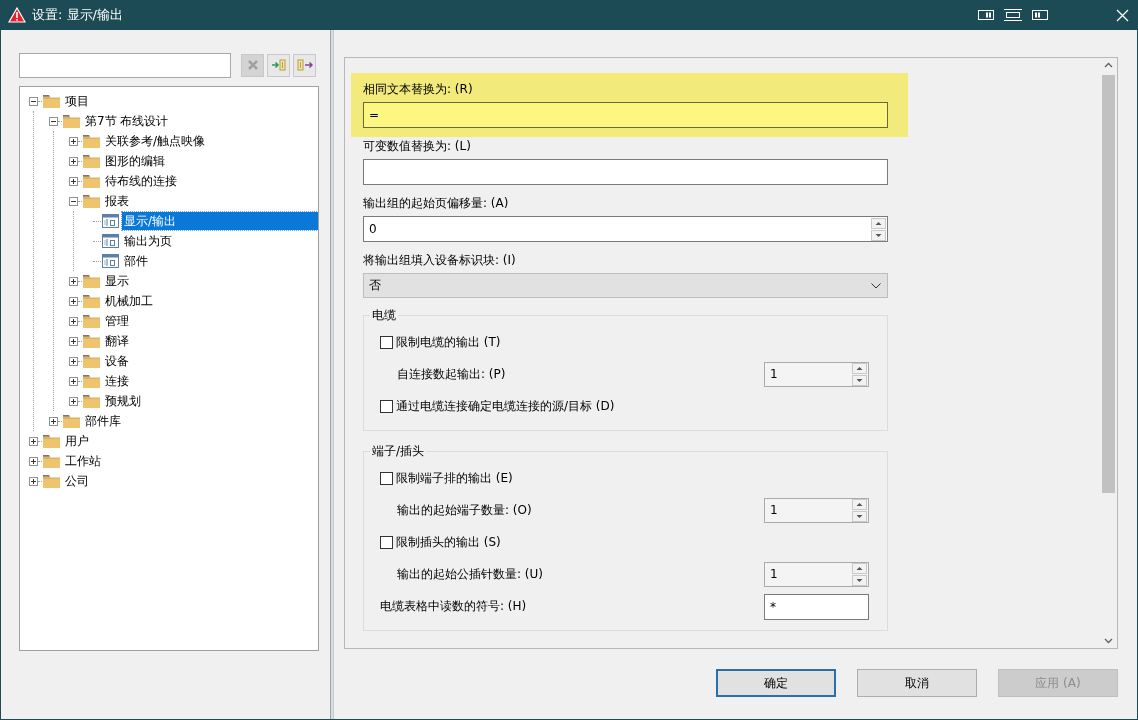 The height and width of the screenshot is (720, 1138). Describe the element at coordinates (448, 342) in the screenshot. I see `checkbox-label: 限制电缆的输出 (T)` at that location.